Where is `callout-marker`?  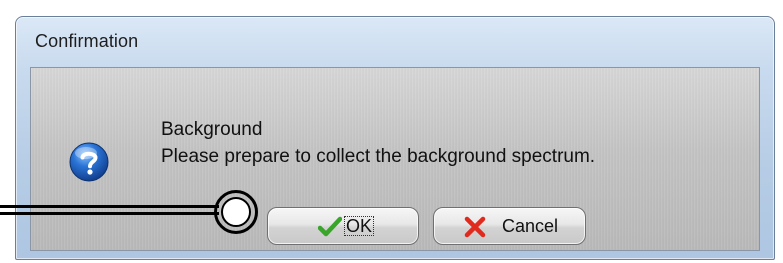 callout-marker is located at coordinates (236, 212).